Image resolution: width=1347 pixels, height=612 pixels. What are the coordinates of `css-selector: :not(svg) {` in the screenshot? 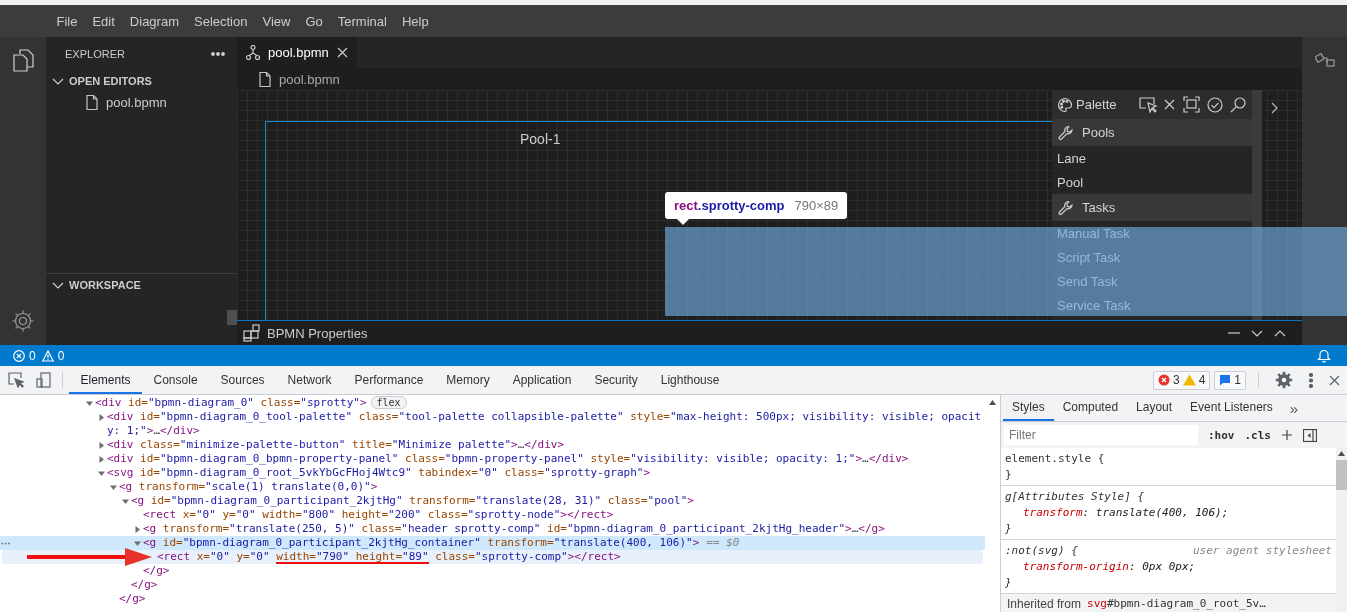 It's located at (1041, 551).